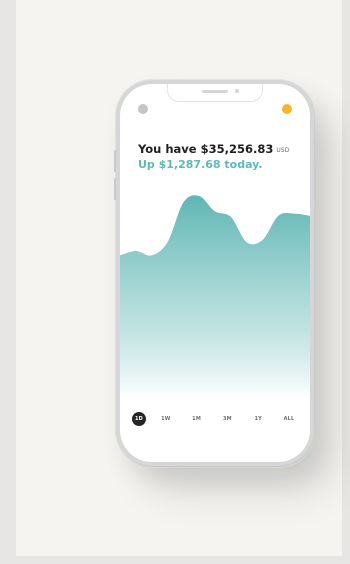  What do you see at coordinates (167, 149) in the screenshot?
I see `balance-prefix: You have` at bounding box center [167, 149].